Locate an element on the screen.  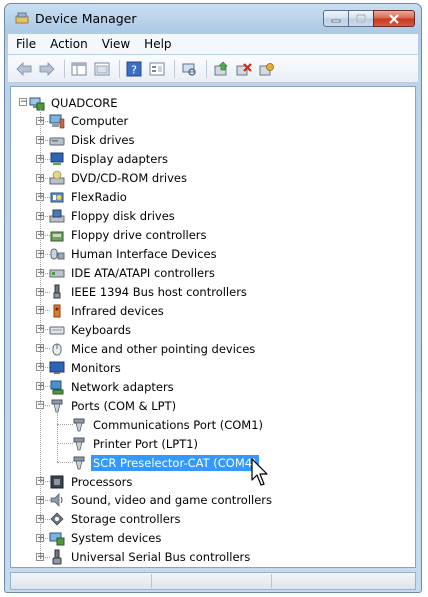
tree-category: Infrared devices is located at coordinates (107, 310).